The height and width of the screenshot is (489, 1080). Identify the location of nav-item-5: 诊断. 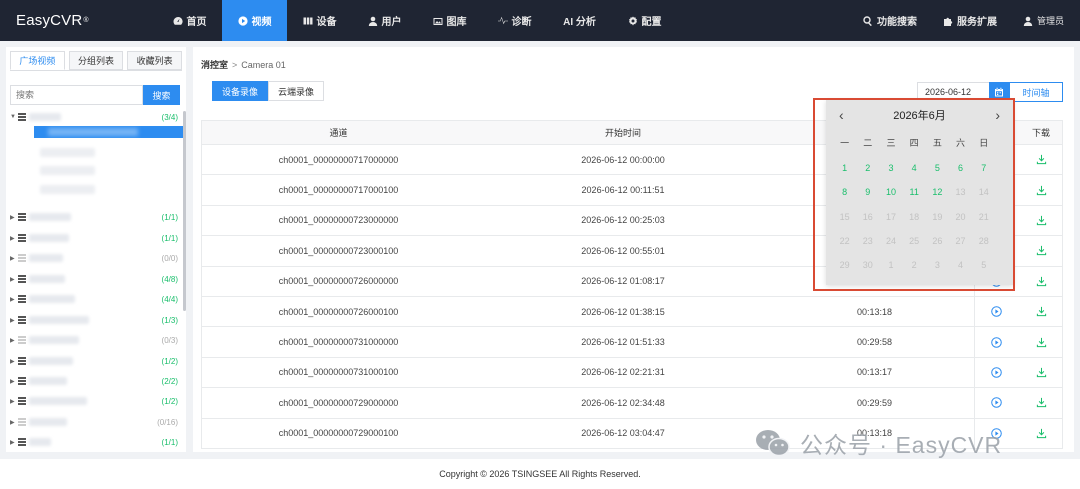
(514, 20).